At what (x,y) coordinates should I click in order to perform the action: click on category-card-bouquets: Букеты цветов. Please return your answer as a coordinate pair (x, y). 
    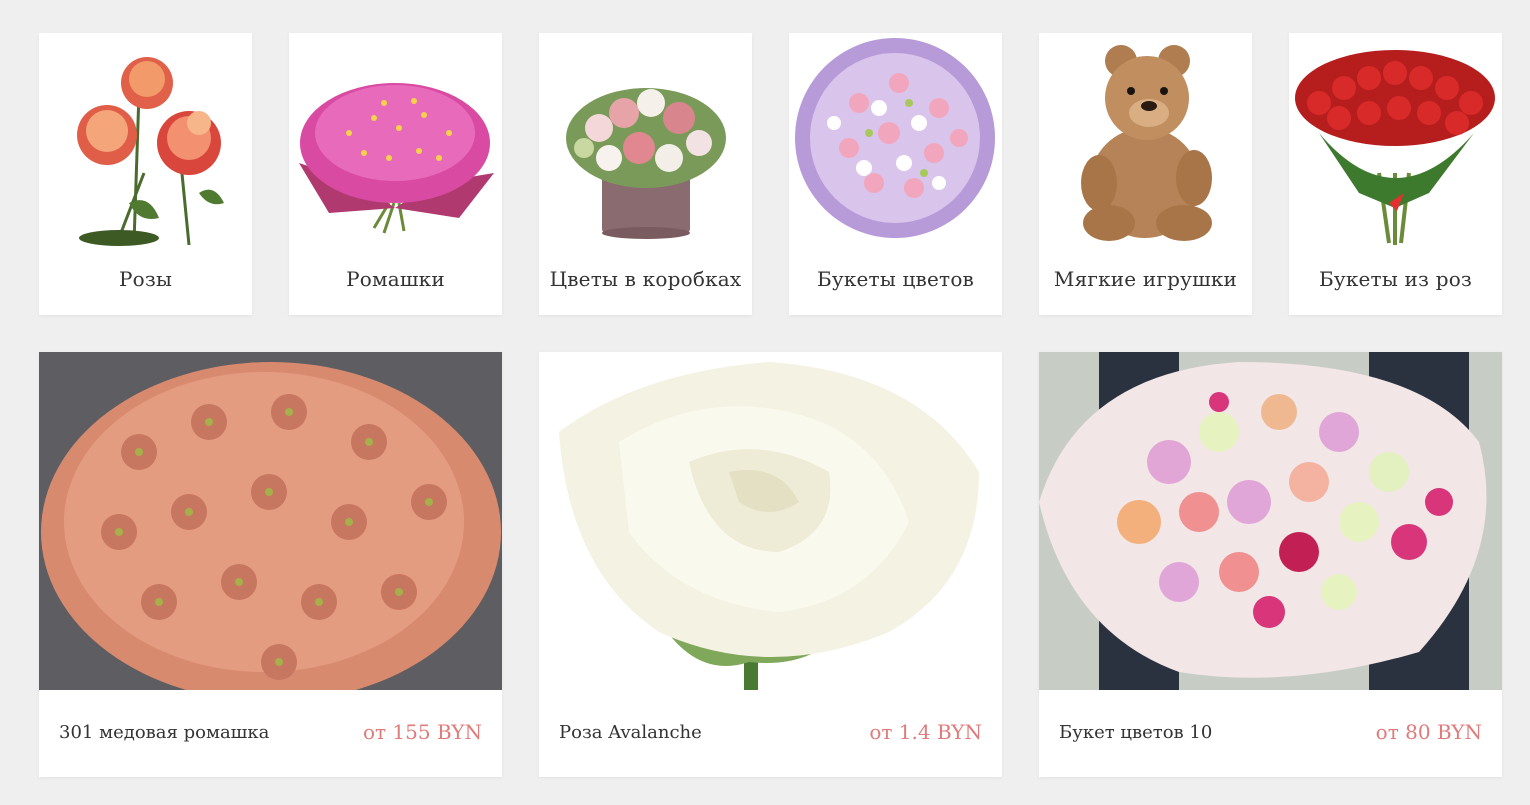
    Looking at the image, I should click on (895, 174).